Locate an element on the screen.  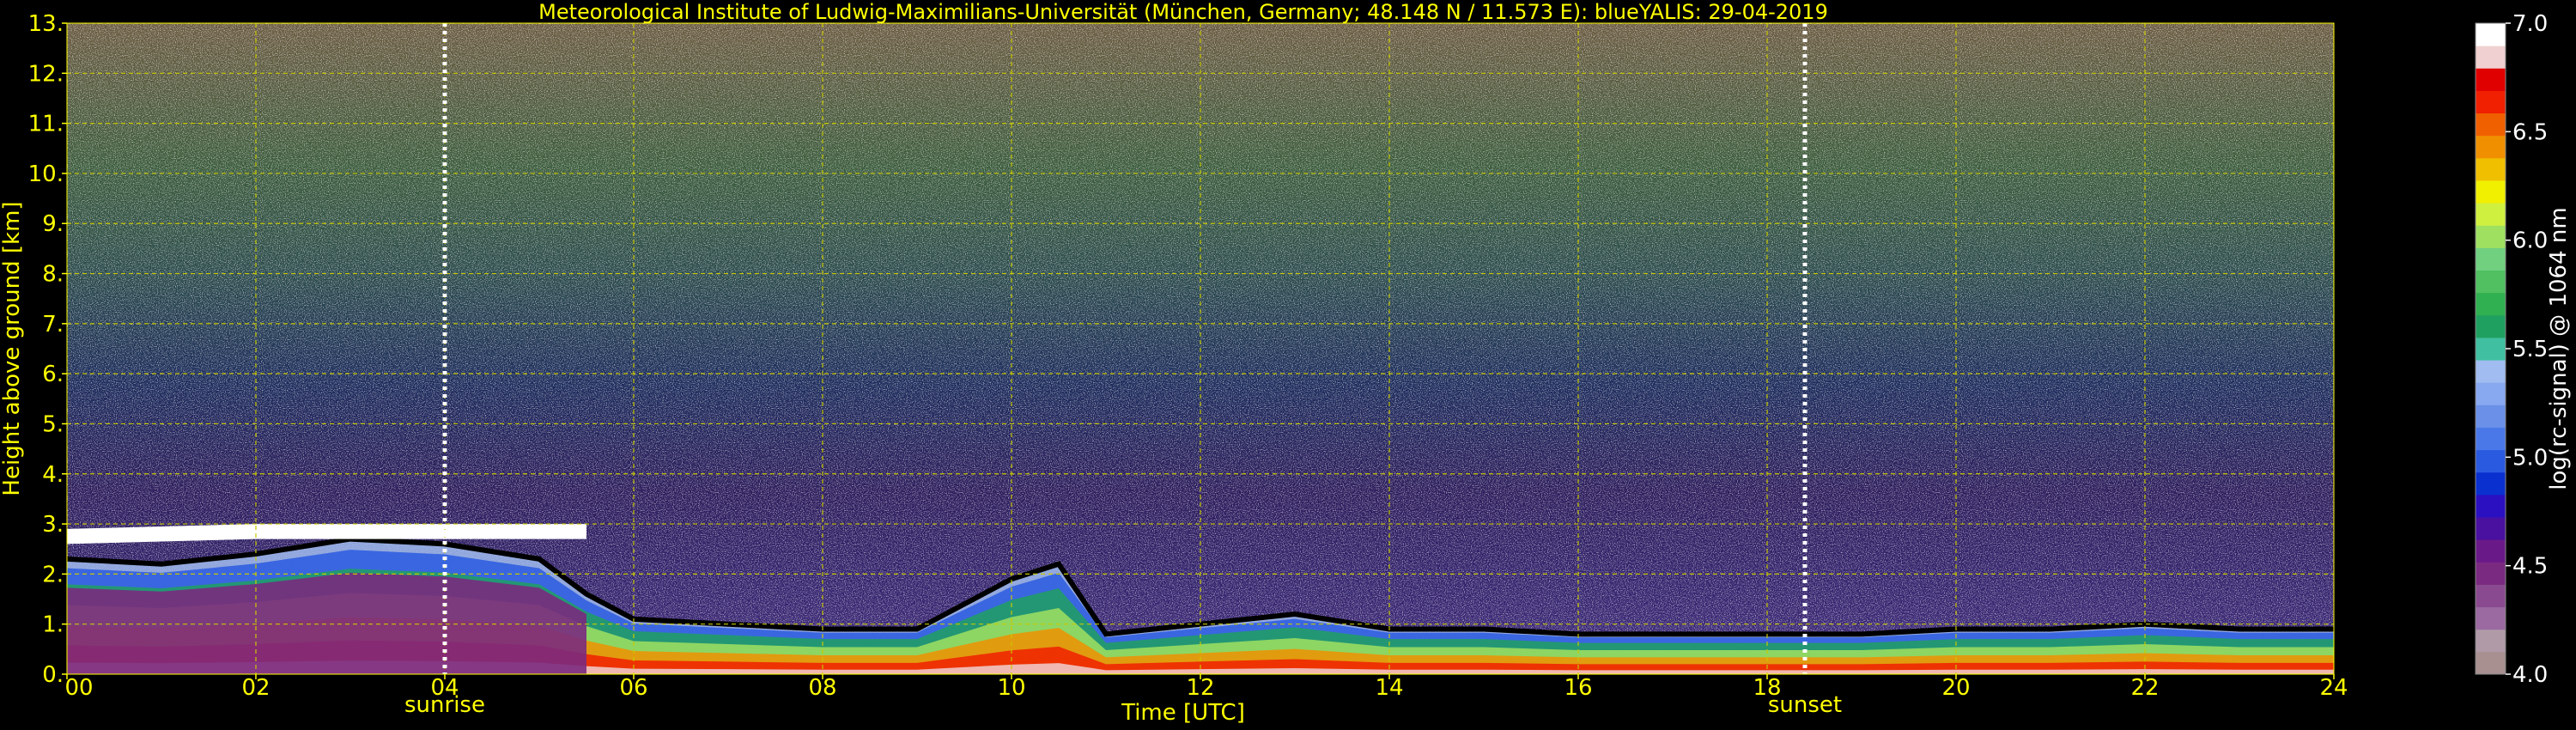
x-tick-label: 14 is located at coordinates (1389, 688).